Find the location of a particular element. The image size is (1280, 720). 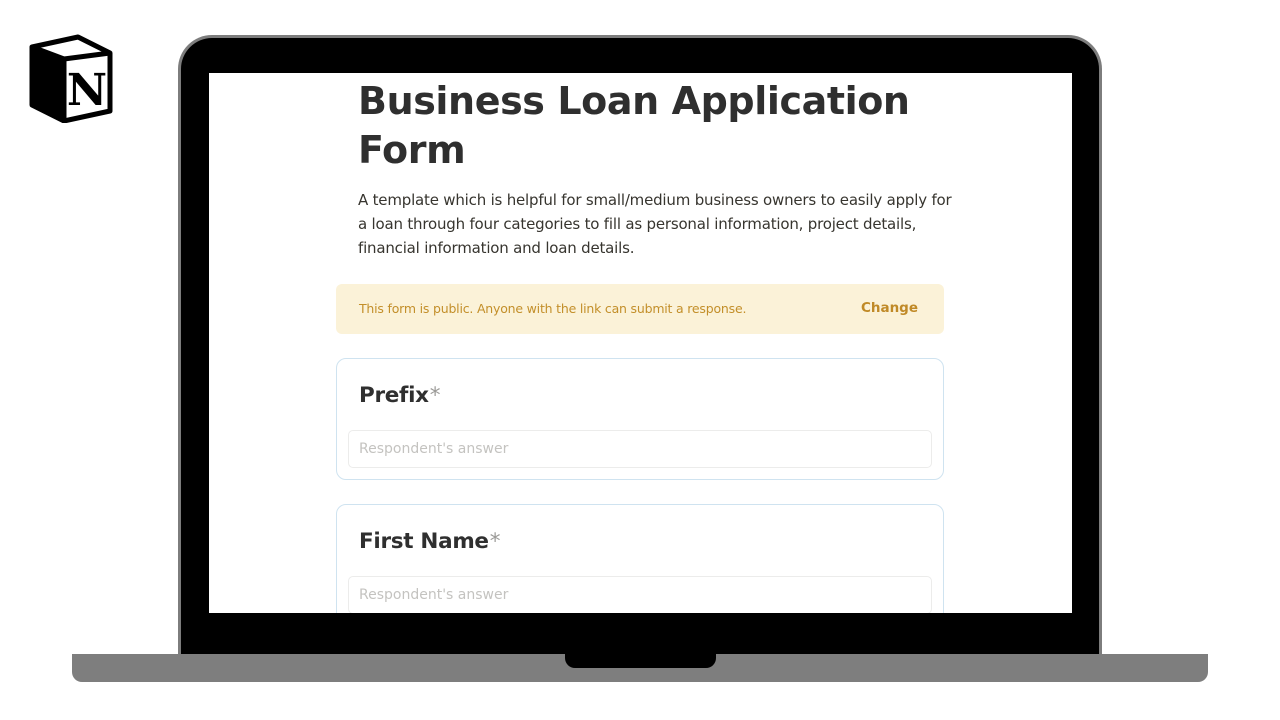

notion-logo-icon: N is located at coordinates (71, 79).